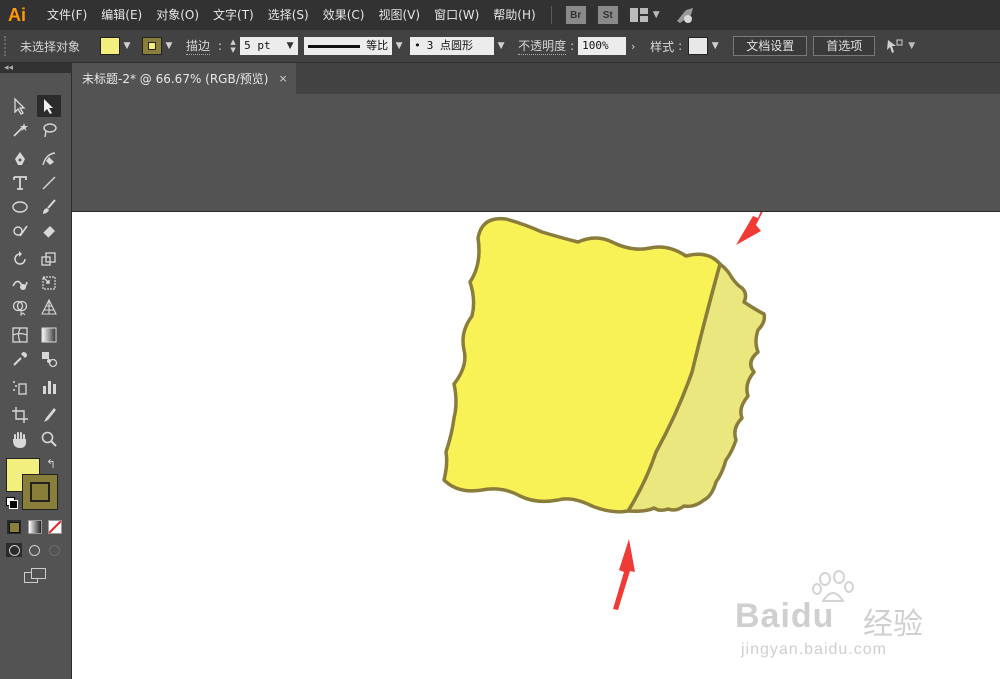 This screenshot has height=679, width=1000. I want to click on stroke-profile-line, so click(334, 46).